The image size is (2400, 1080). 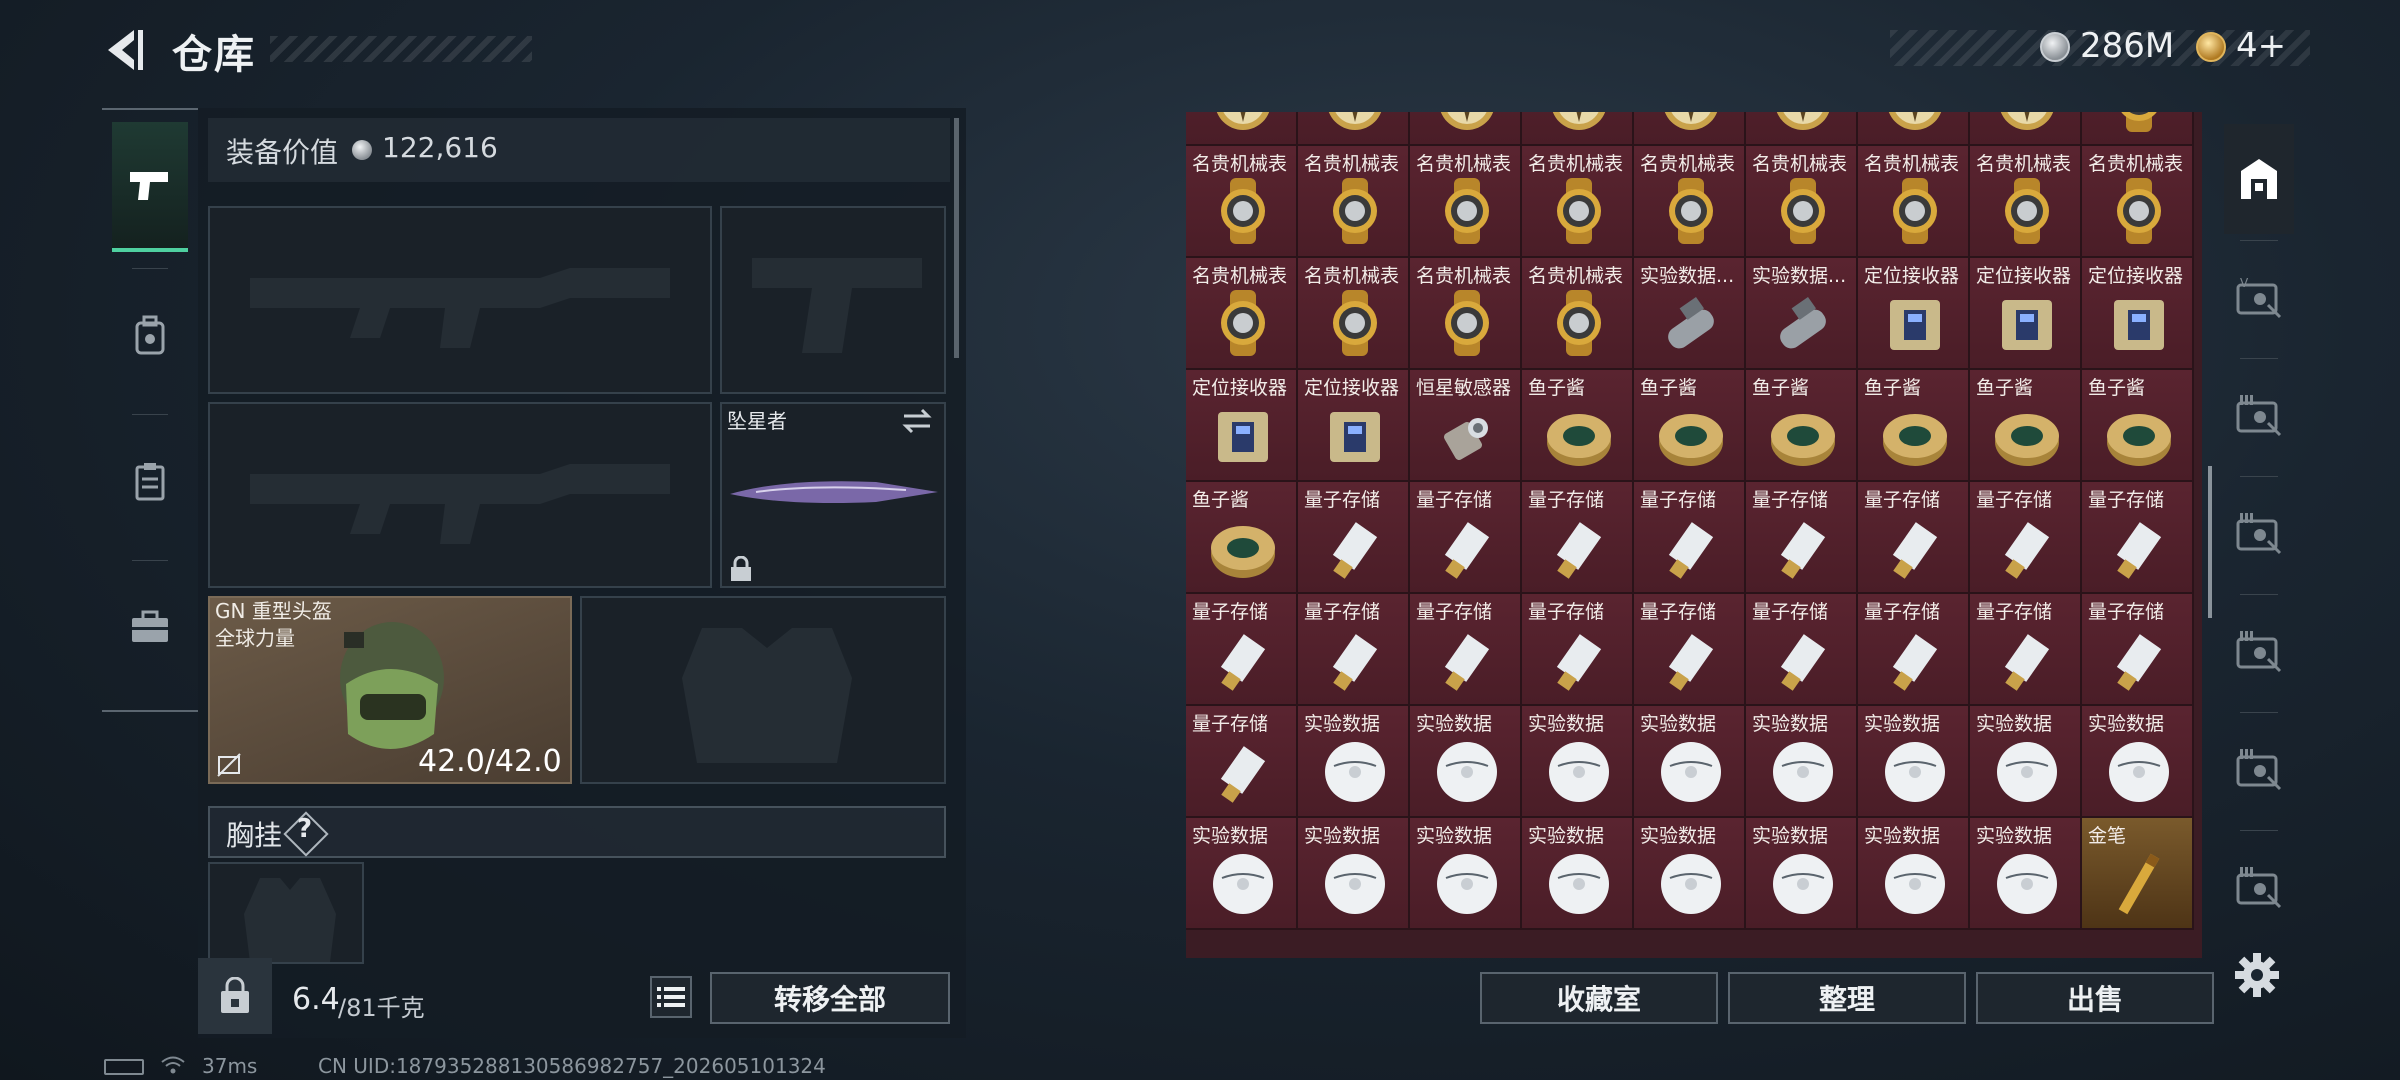 What do you see at coordinates (2210, 542) in the screenshot?
I see `storage-scrollbar` at bounding box center [2210, 542].